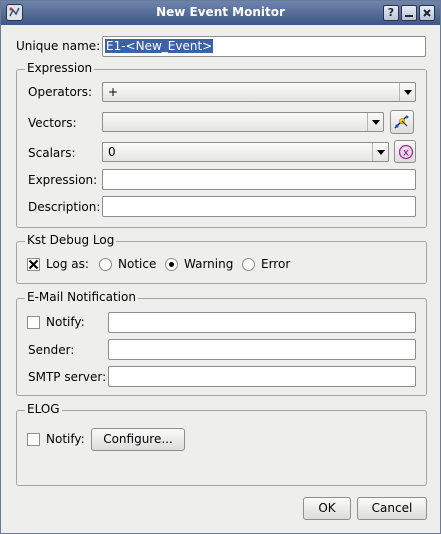 Image resolution: width=441 pixels, height=534 pixels. I want to click on log-as-checkbox, so click(33, 264).